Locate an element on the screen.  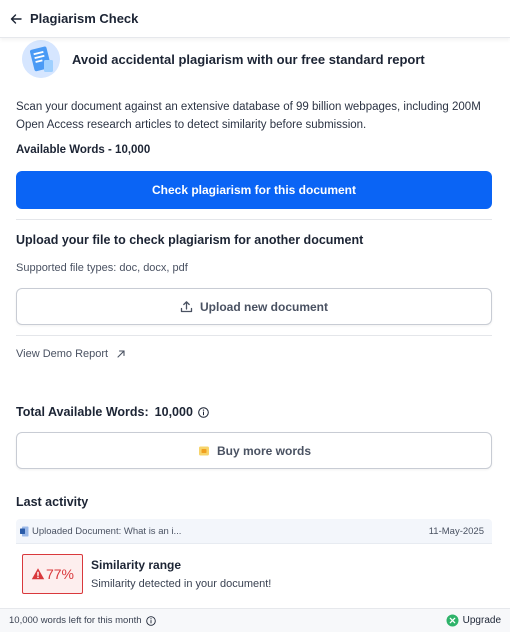
upload-icon is located at coordinates (187, 307).